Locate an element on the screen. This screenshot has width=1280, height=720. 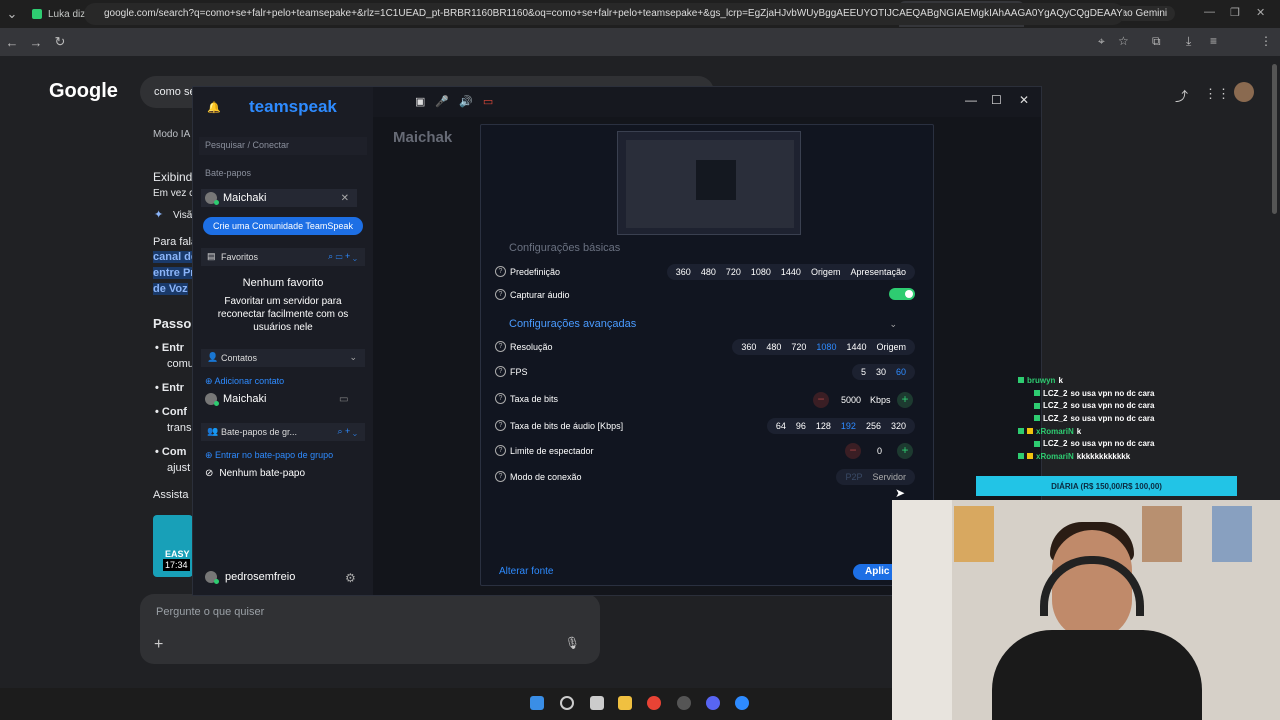
gear-icon: ⚙ is located at coordinates (350, 578).